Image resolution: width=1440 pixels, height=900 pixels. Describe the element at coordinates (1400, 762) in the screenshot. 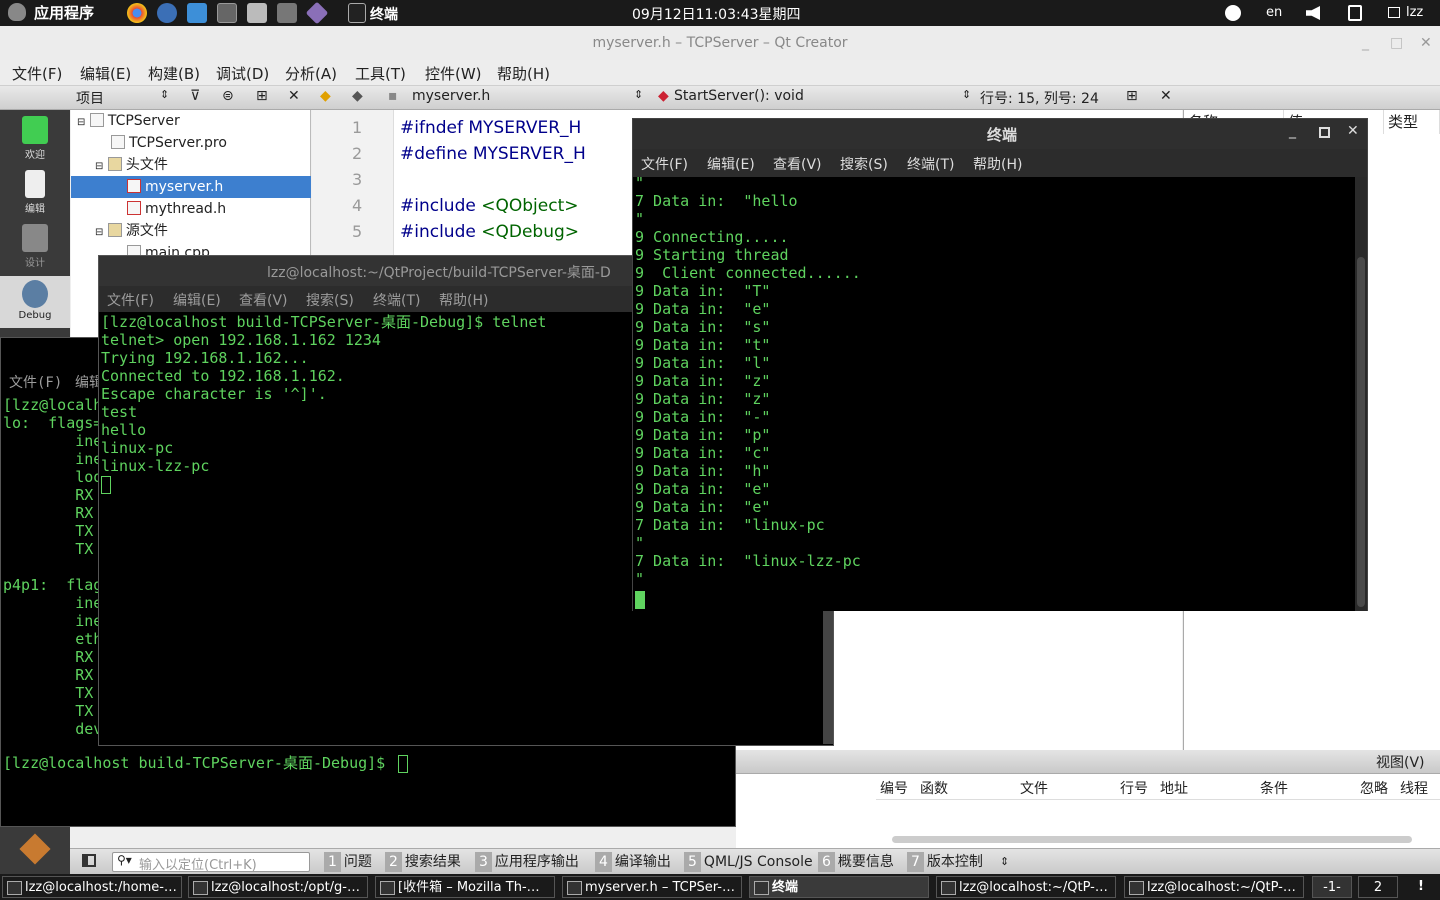

I see `view-menu: 视图(V)` at that location.